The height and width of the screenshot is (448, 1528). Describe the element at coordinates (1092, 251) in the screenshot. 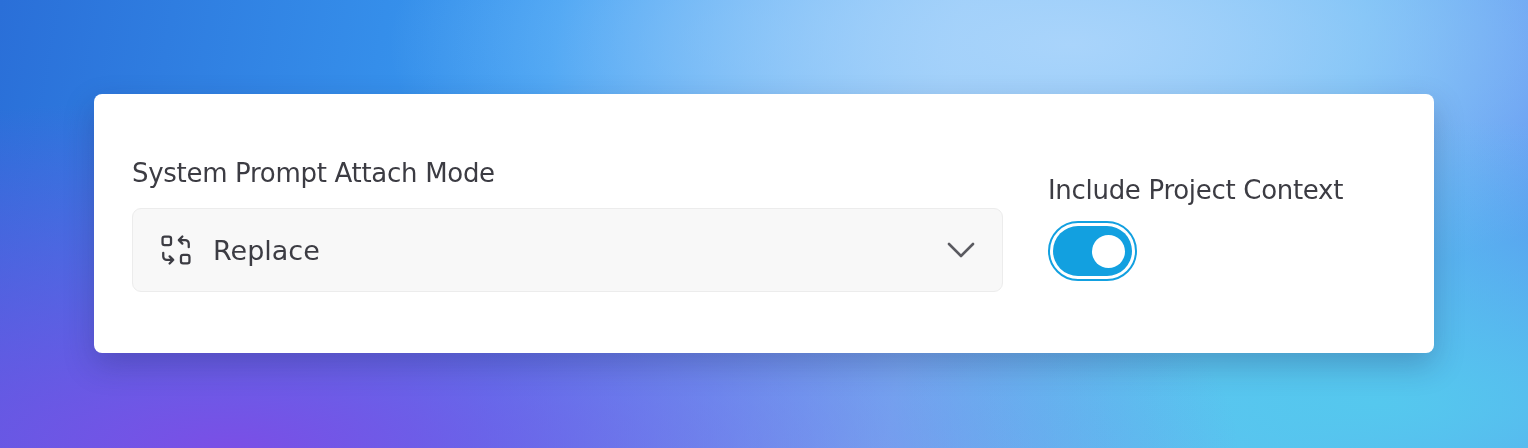

I see `project-context-toggle` at that location.